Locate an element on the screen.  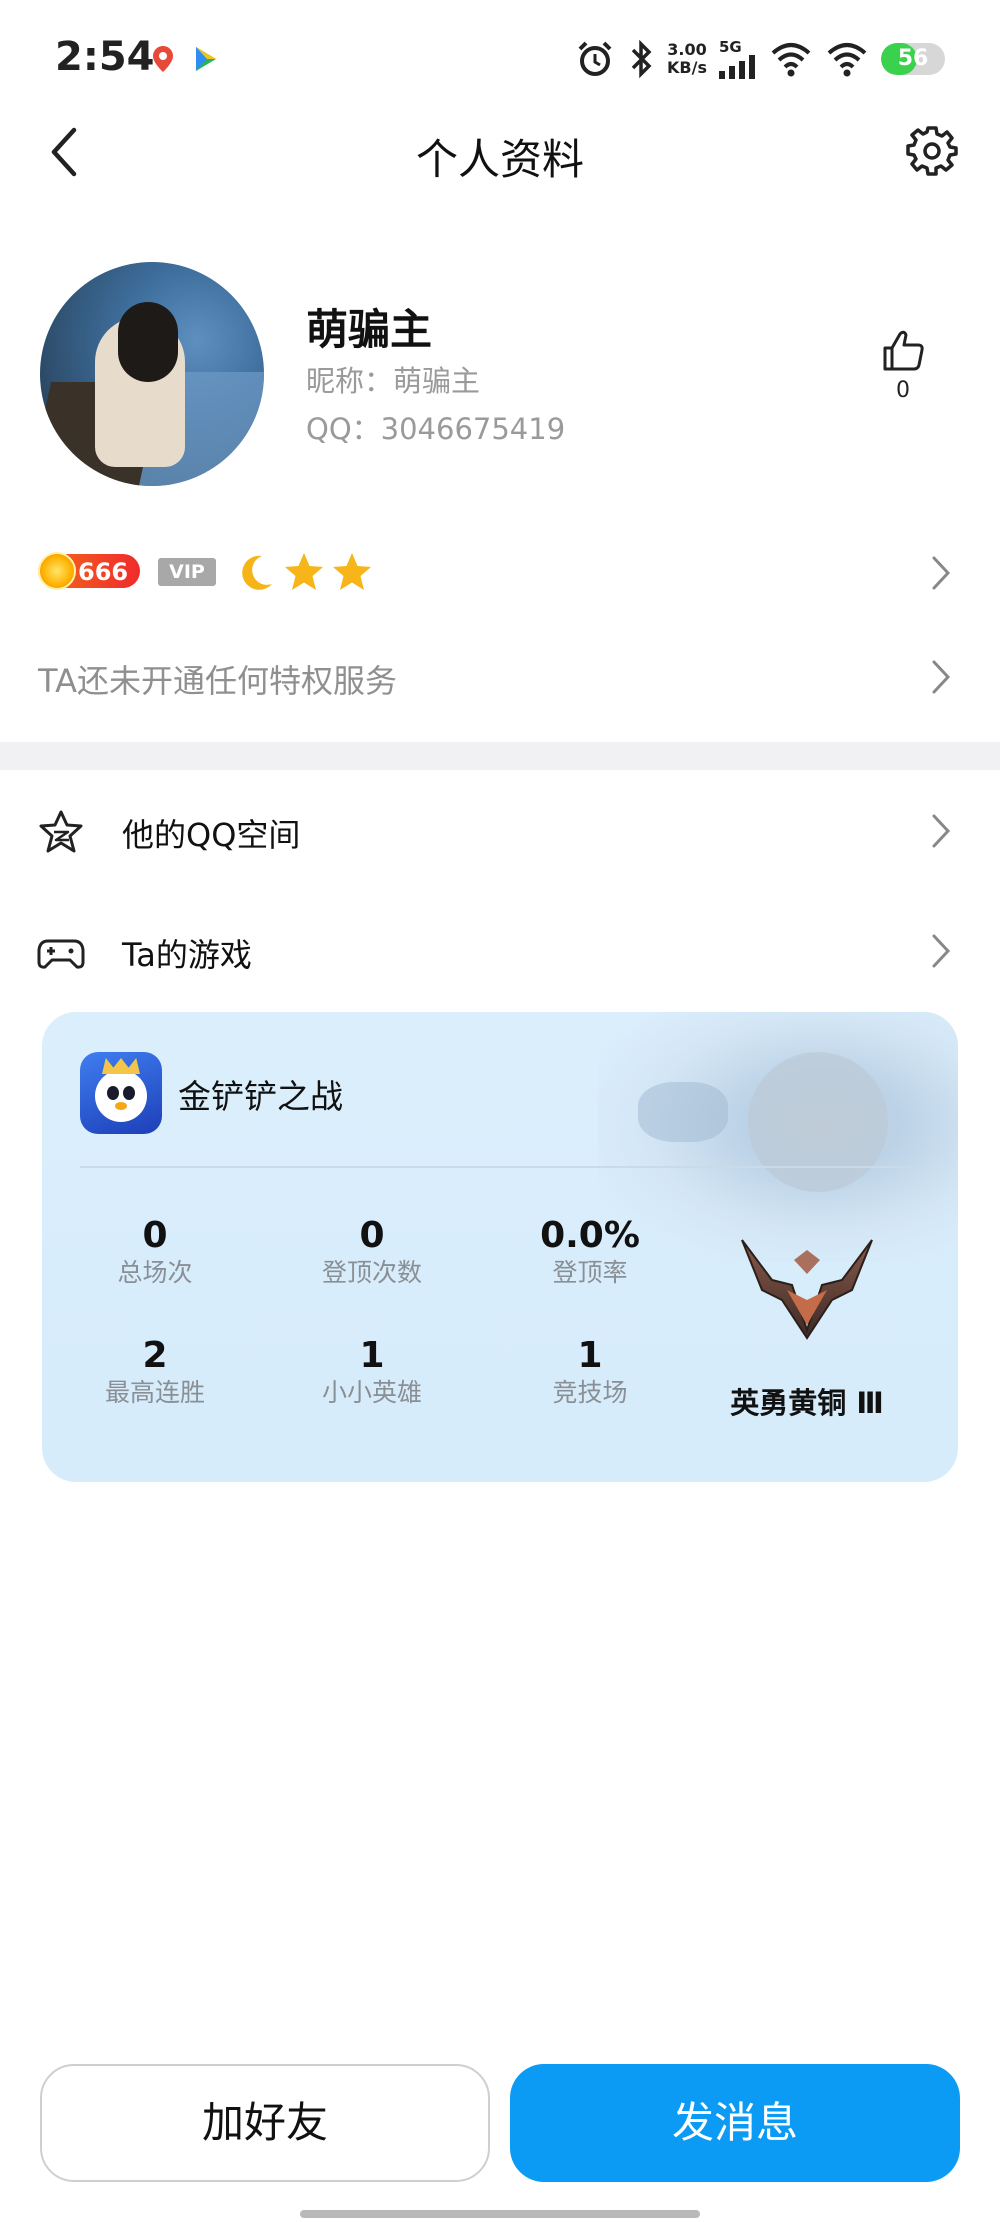
play-app-icon is located at coordinates (206, 59).